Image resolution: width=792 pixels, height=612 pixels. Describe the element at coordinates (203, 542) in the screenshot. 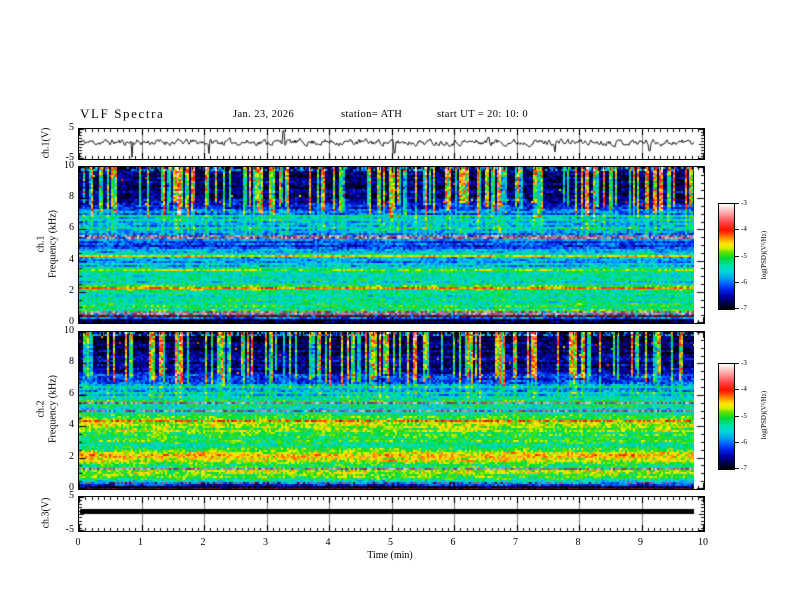

I see `time-axis-tick-label: 2` at that location.